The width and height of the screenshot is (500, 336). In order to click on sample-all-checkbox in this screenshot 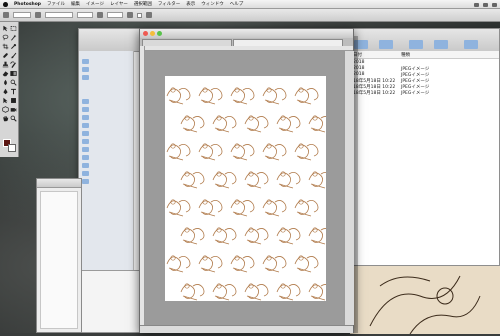, I will do `click(139, 15)`.